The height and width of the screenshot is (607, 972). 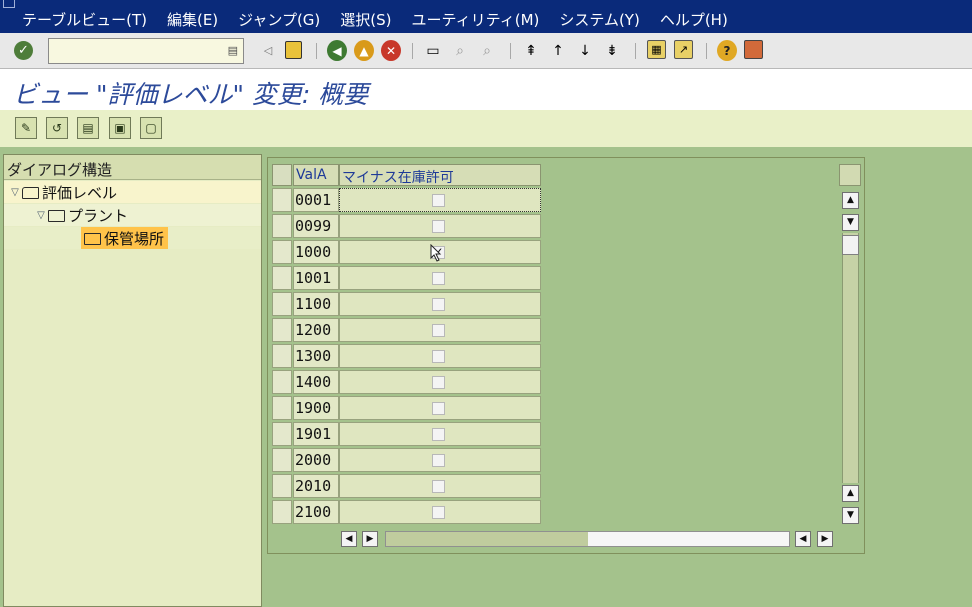 What do you see at coordinates (753, 49) in the screenshot?
I see `layout-icon` at bounding box center [753, 49].